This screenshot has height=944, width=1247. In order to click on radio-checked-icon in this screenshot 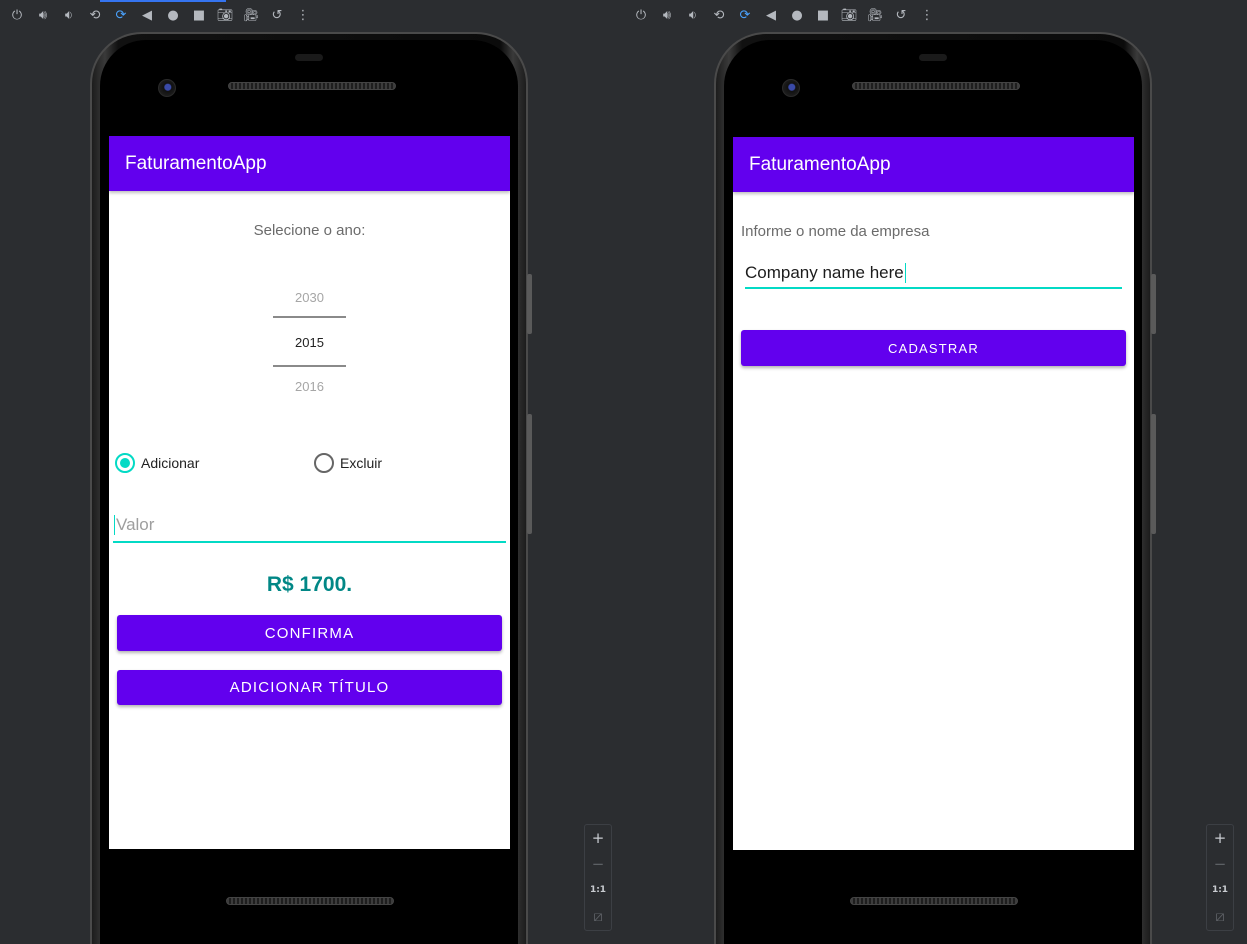, I will do `click(125, 463)`.